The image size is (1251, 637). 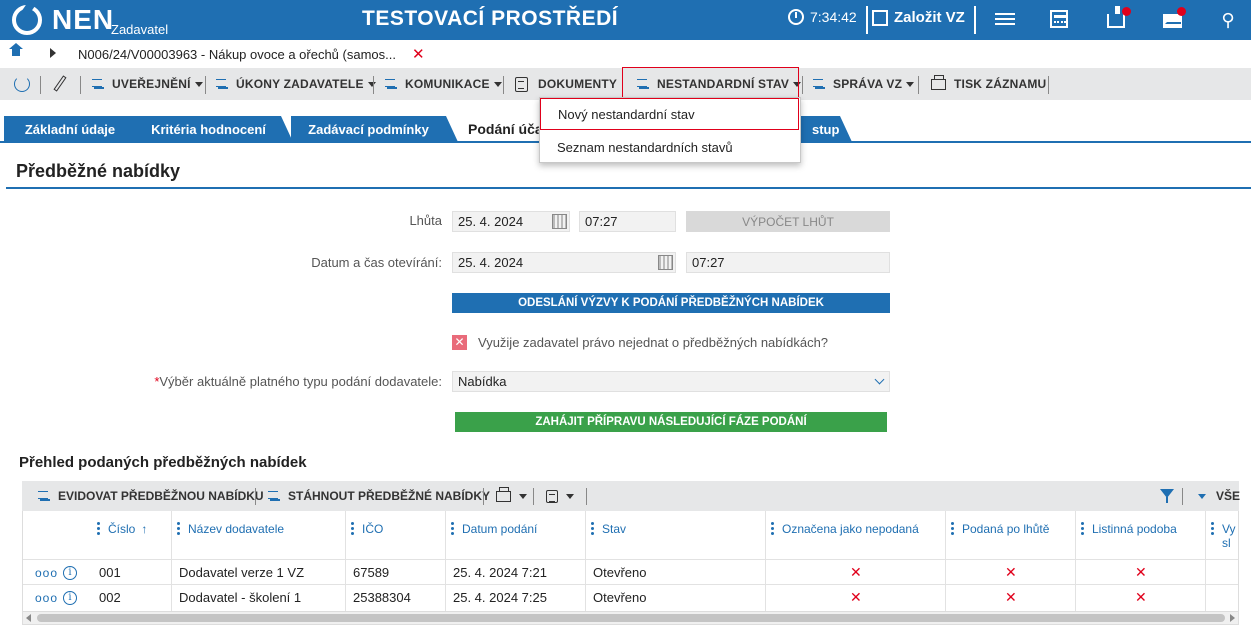 I want to click on column-header-ico: IČO, so click(x=367, y=535).